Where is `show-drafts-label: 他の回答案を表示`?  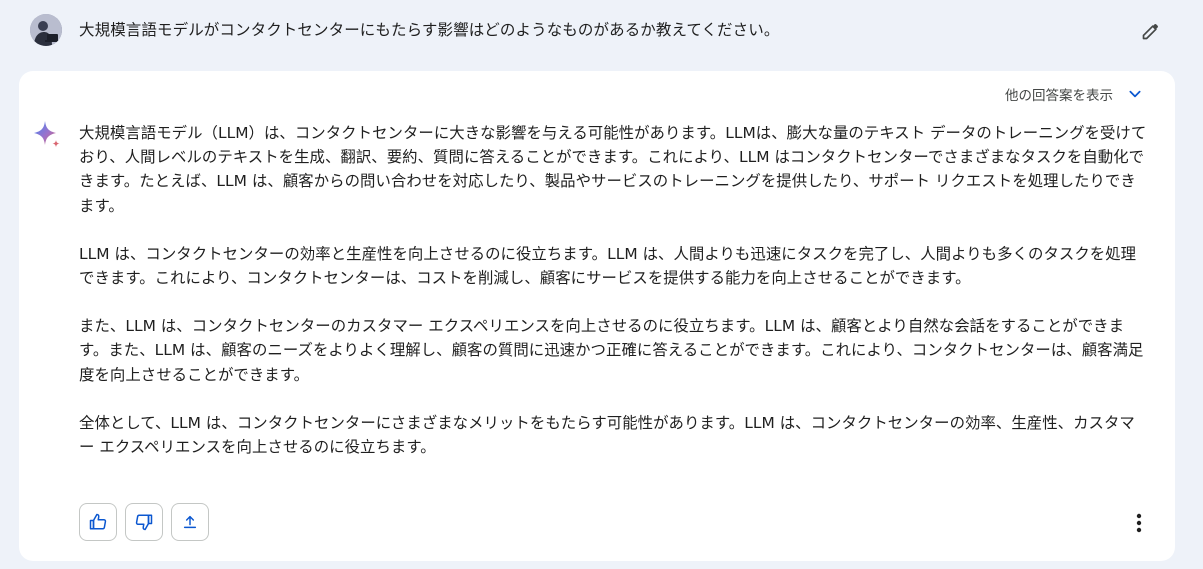
show-drafts-label: 他の回答案を表示 is located at coordinates (1059, 96).